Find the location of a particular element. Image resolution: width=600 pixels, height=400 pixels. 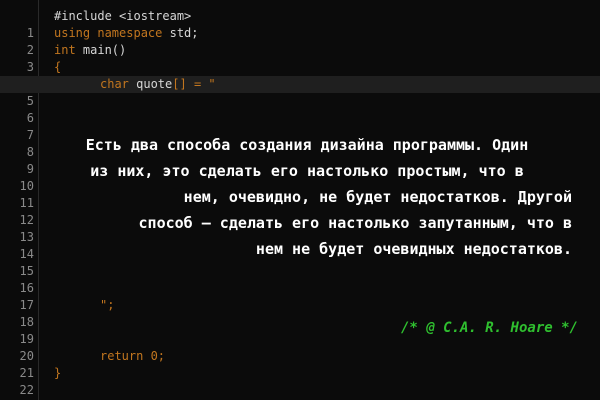

string-token: [] = " is located at coordinates (194, 84).